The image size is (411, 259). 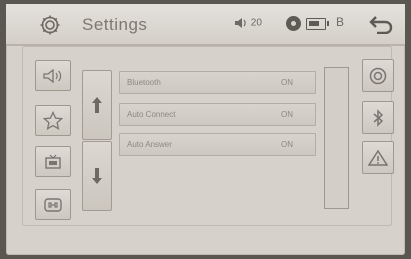 I want to click on bluetooth-settings-button, so click(x=378, y=117).